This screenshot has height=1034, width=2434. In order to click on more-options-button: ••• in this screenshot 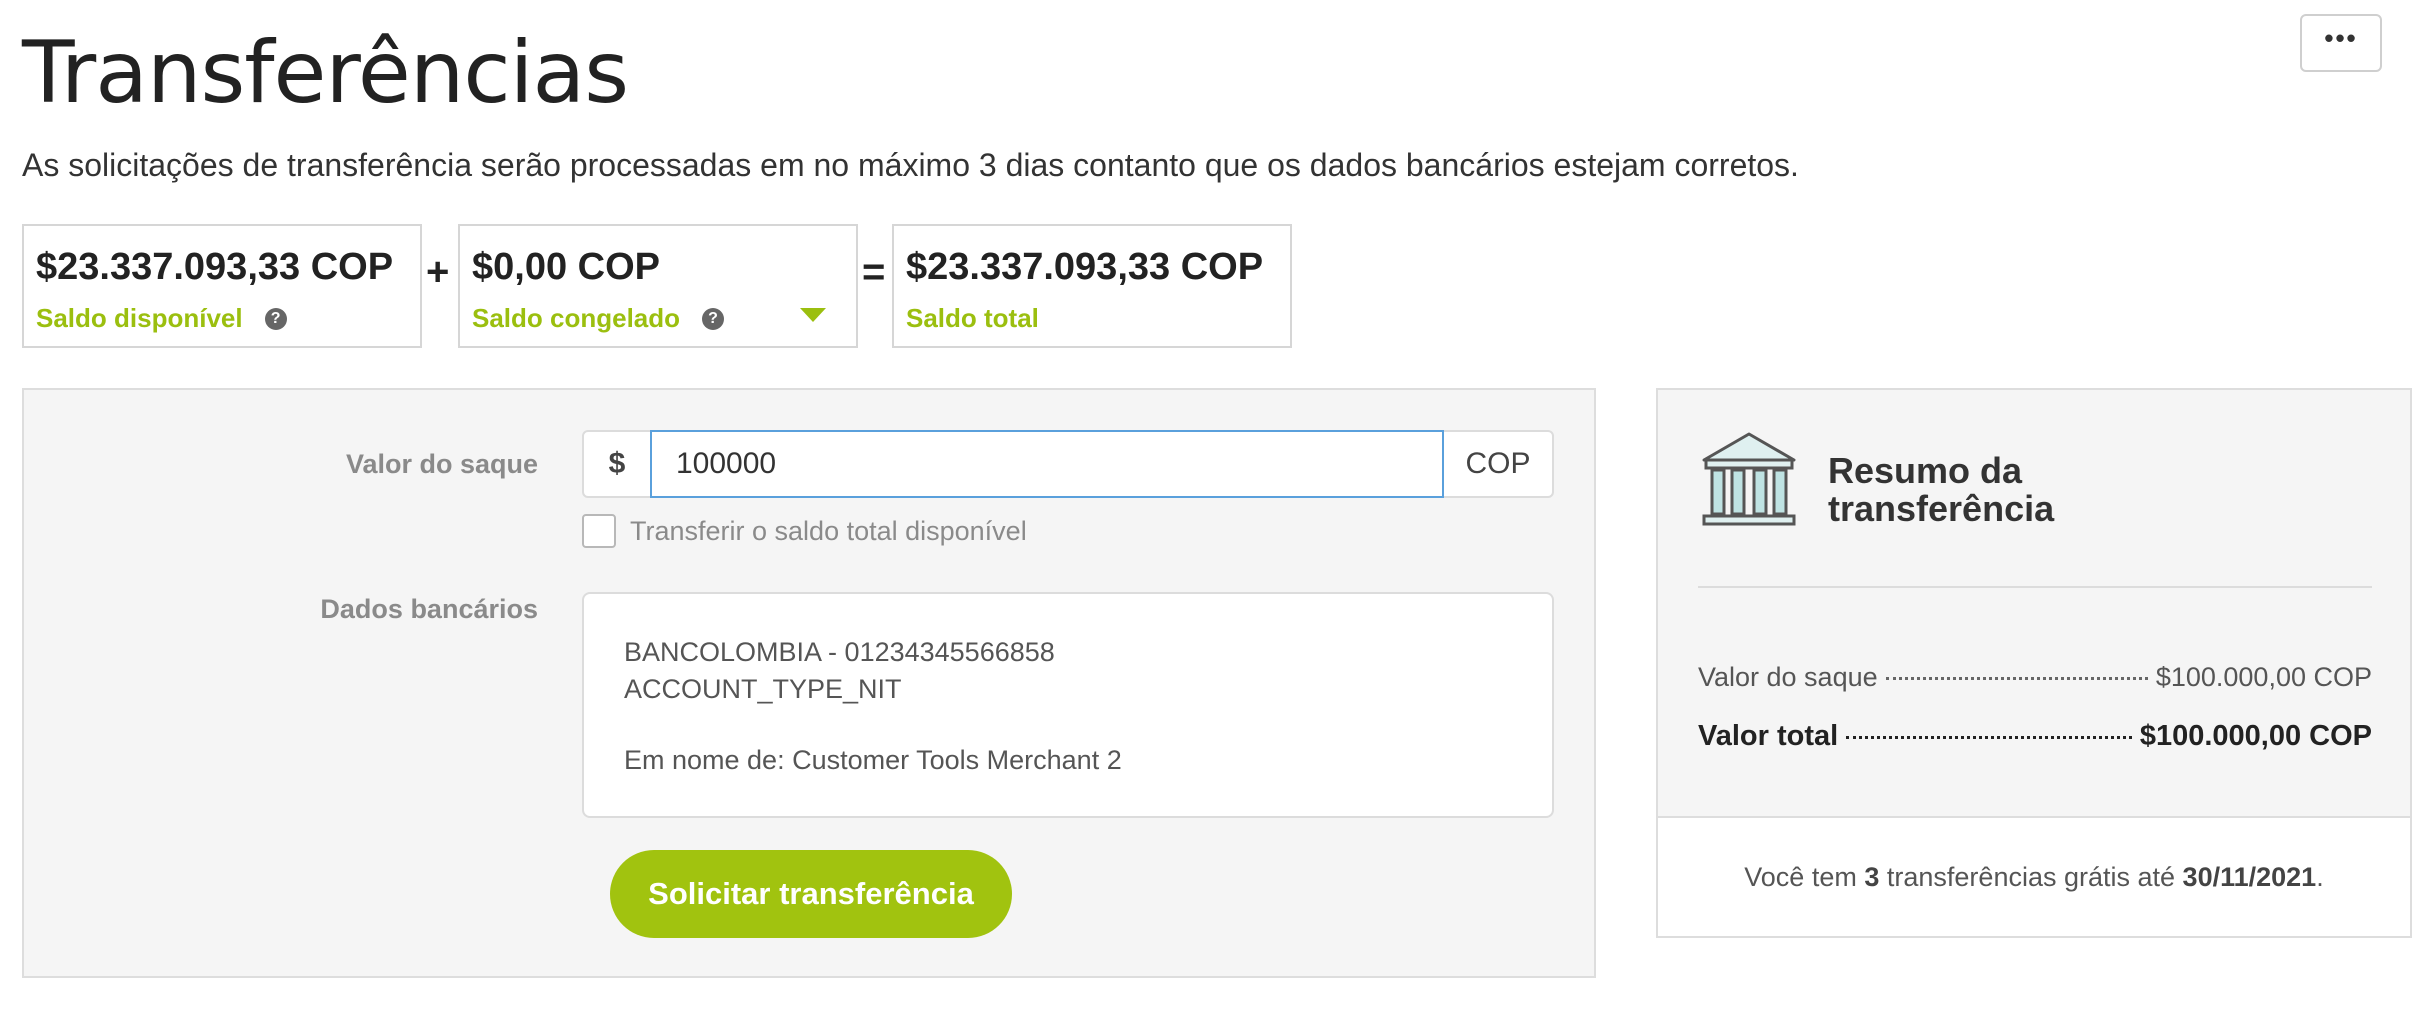, I will do `click(2341, 43)`.